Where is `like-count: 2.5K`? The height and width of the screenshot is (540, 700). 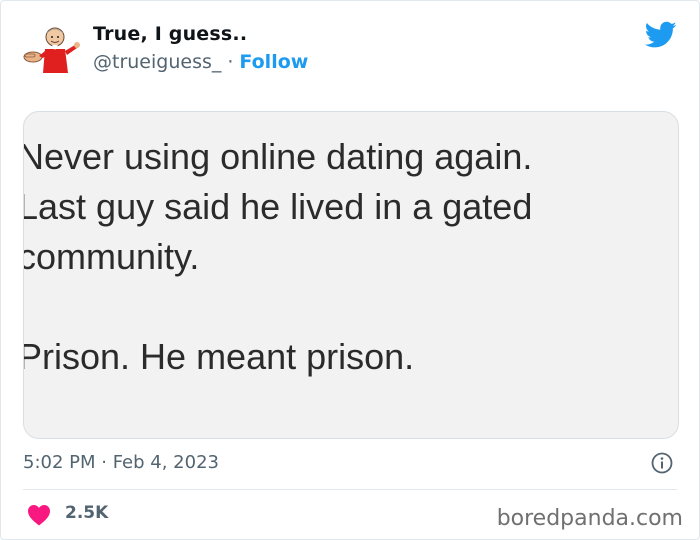
like-count: 2.5K is located at coordinates (86, 513).